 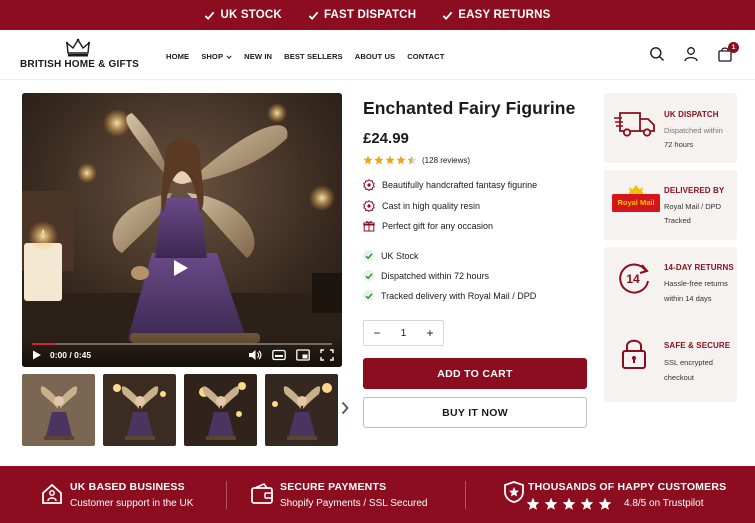 I want to click on card-title: DELIVERED BY, so click(x=694, y=190).